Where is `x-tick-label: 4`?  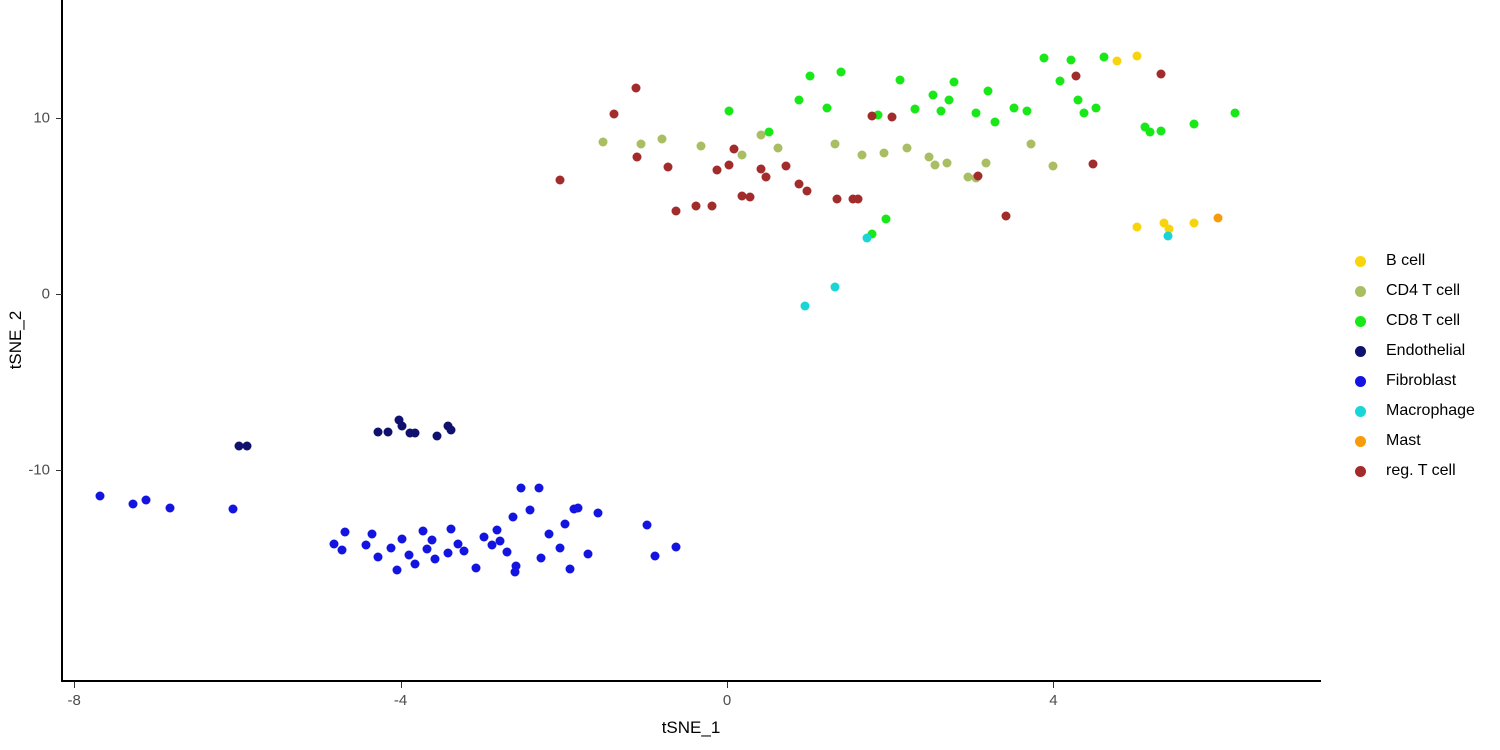
x-tick-label: 4 is located at coordinates (1053, 700).